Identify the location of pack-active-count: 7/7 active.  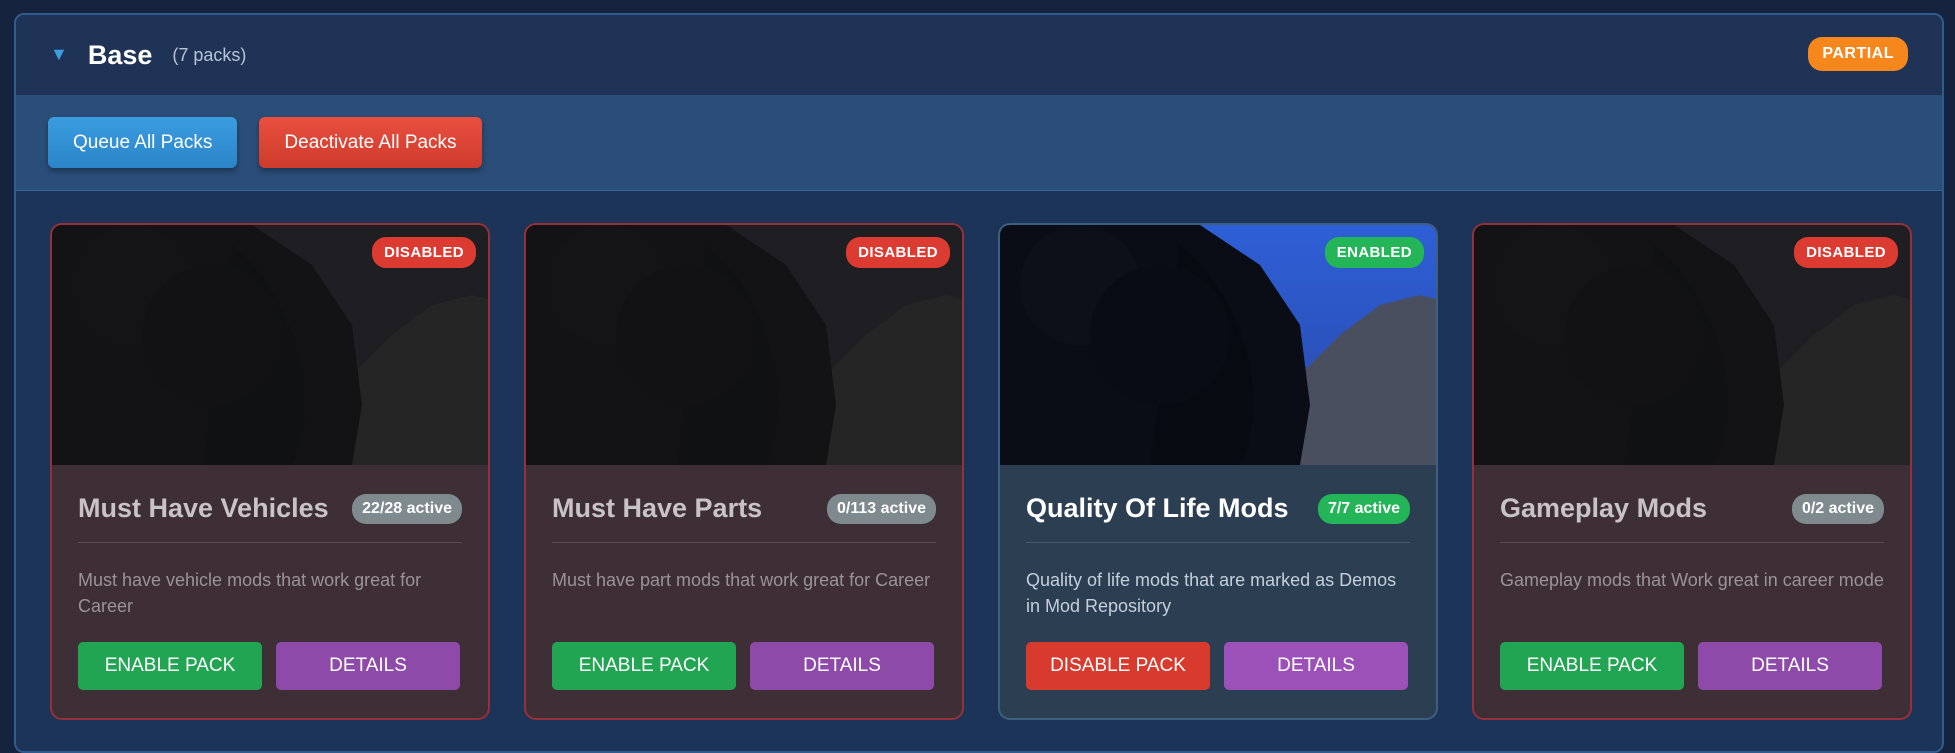
(1363, 508).